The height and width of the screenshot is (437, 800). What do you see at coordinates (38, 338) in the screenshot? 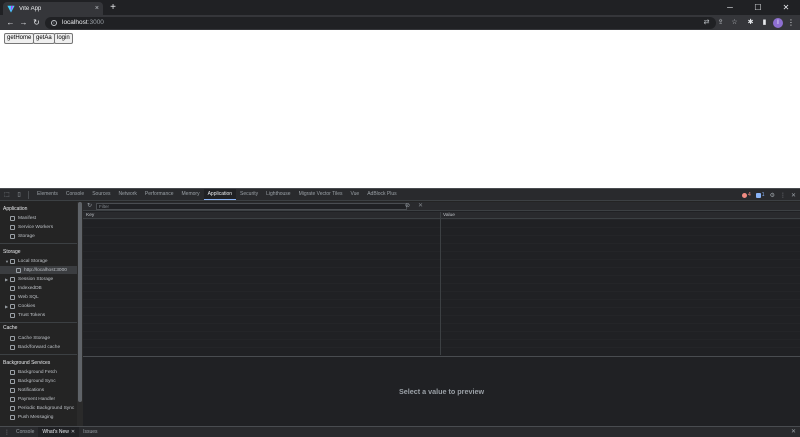
I see `sidebar-item-cache-storage: Cache Storage` at bounding box center [38, 338].